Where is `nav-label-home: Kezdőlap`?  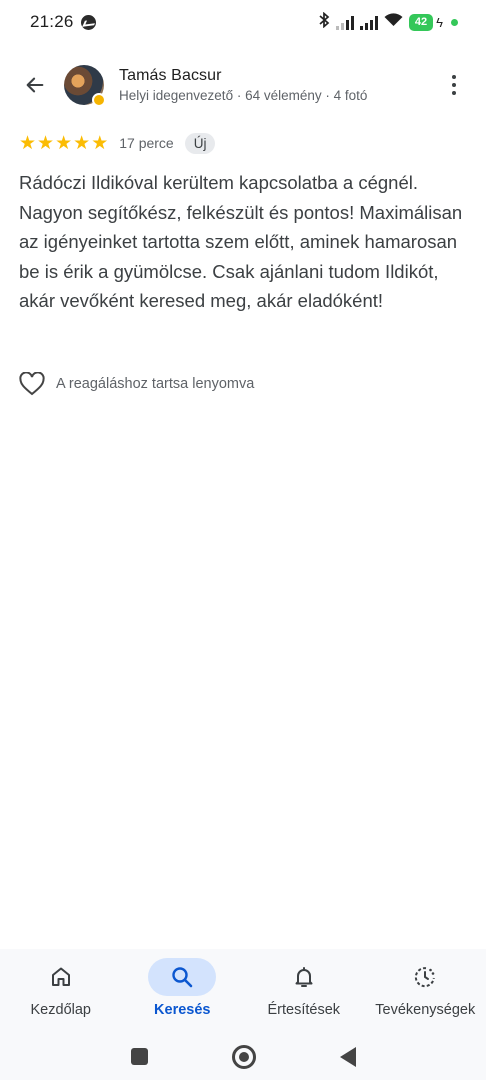 nav-label-home: Kezdőlap is located at coordinates (60, 1010).